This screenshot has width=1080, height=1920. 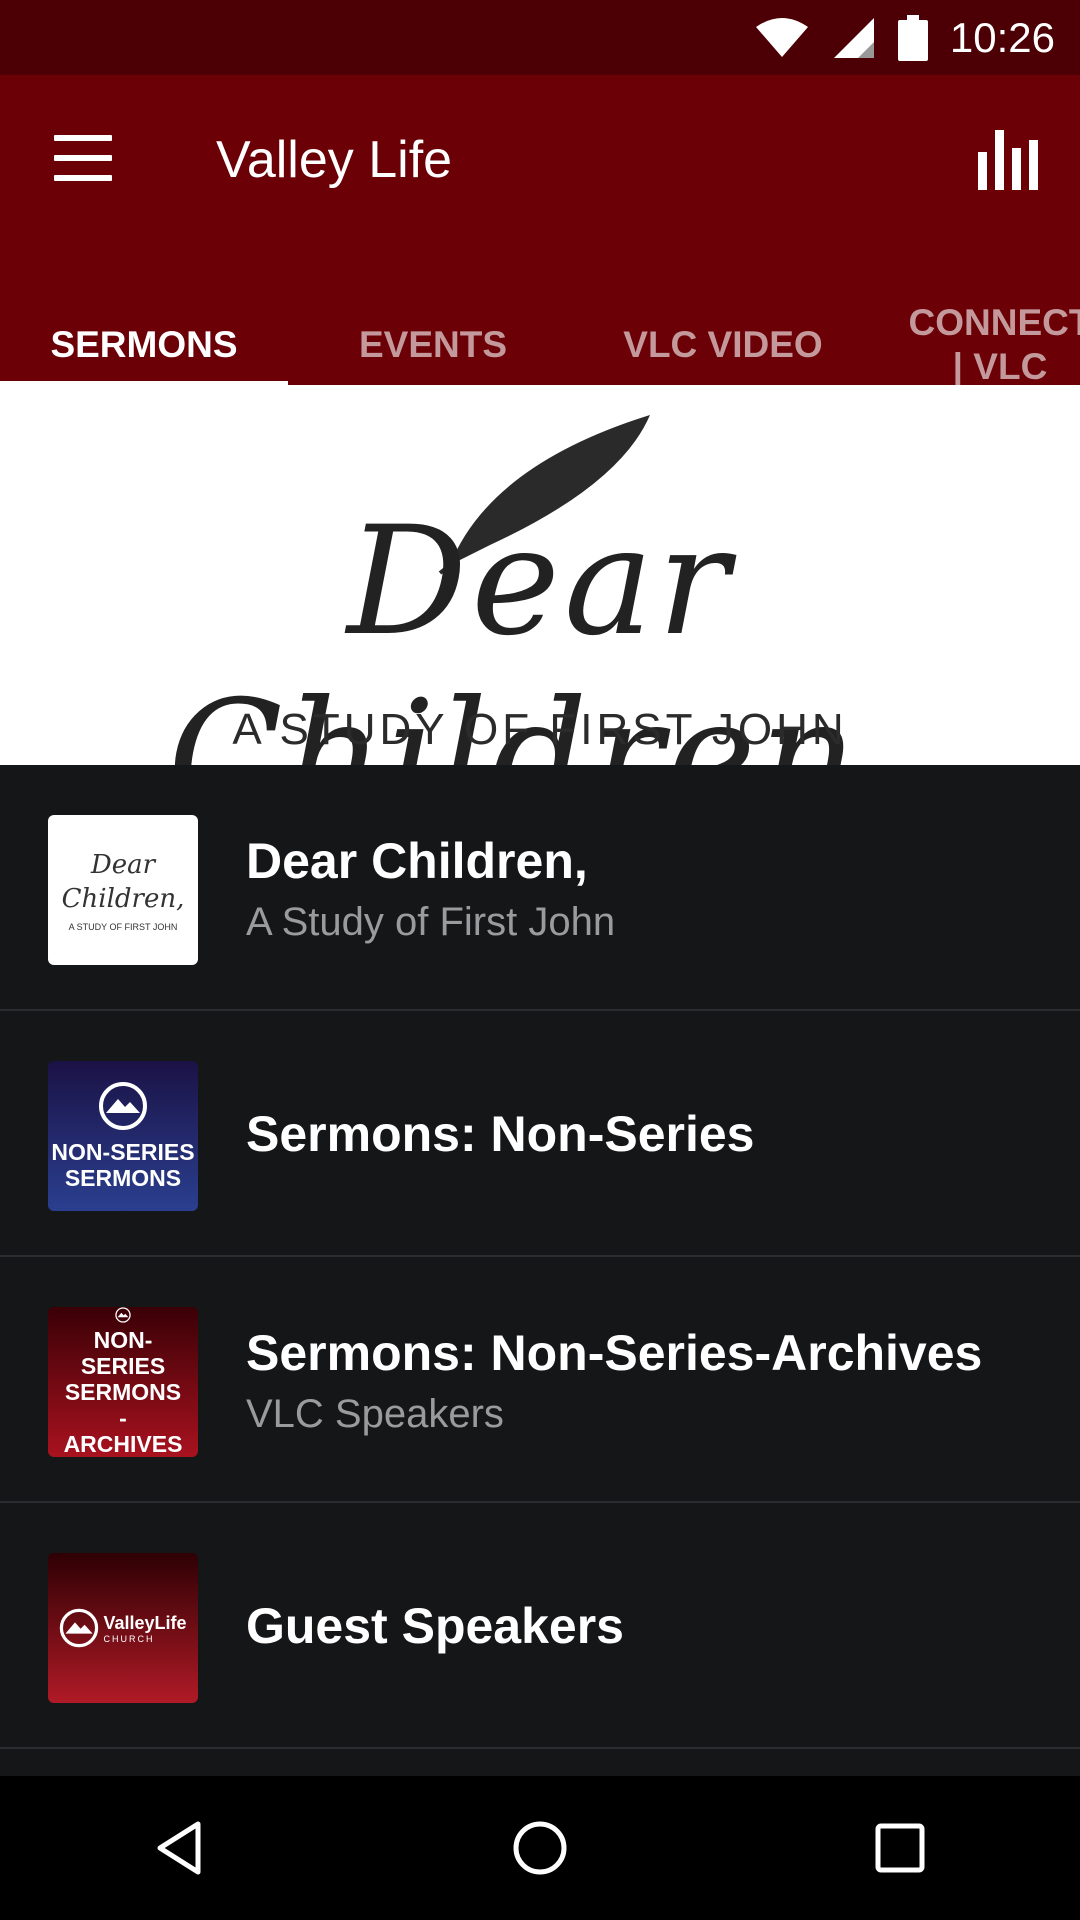 What do you see at coordinates (123, 1165) in the screenshot?
I see `thumb-text: NON-SERIES SERMONS` at bounding box center [123, 1165].